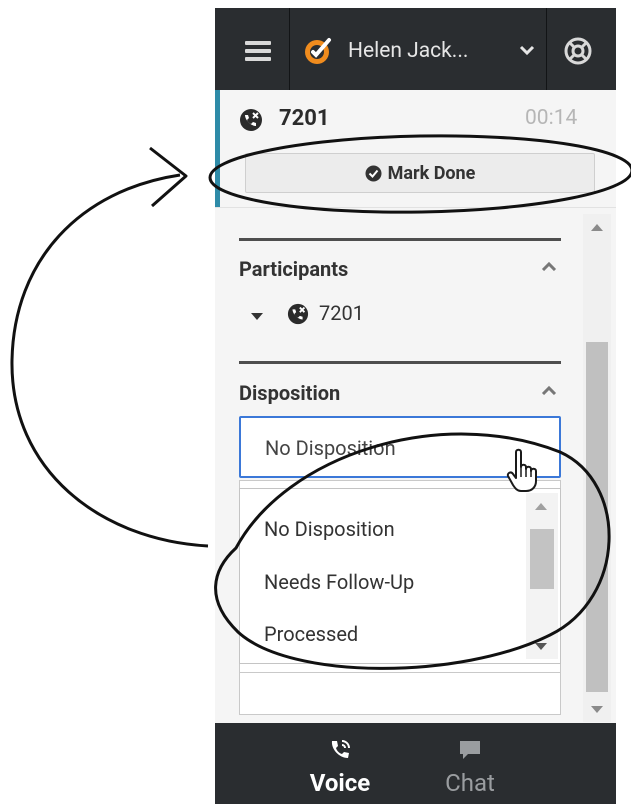 Image resolution: width=631 pixels, height=804 pixels. What do you see at coordinates (527, 50) in the screenshot?
I see `chevron-down-icon` at bounding box center [527, 50].